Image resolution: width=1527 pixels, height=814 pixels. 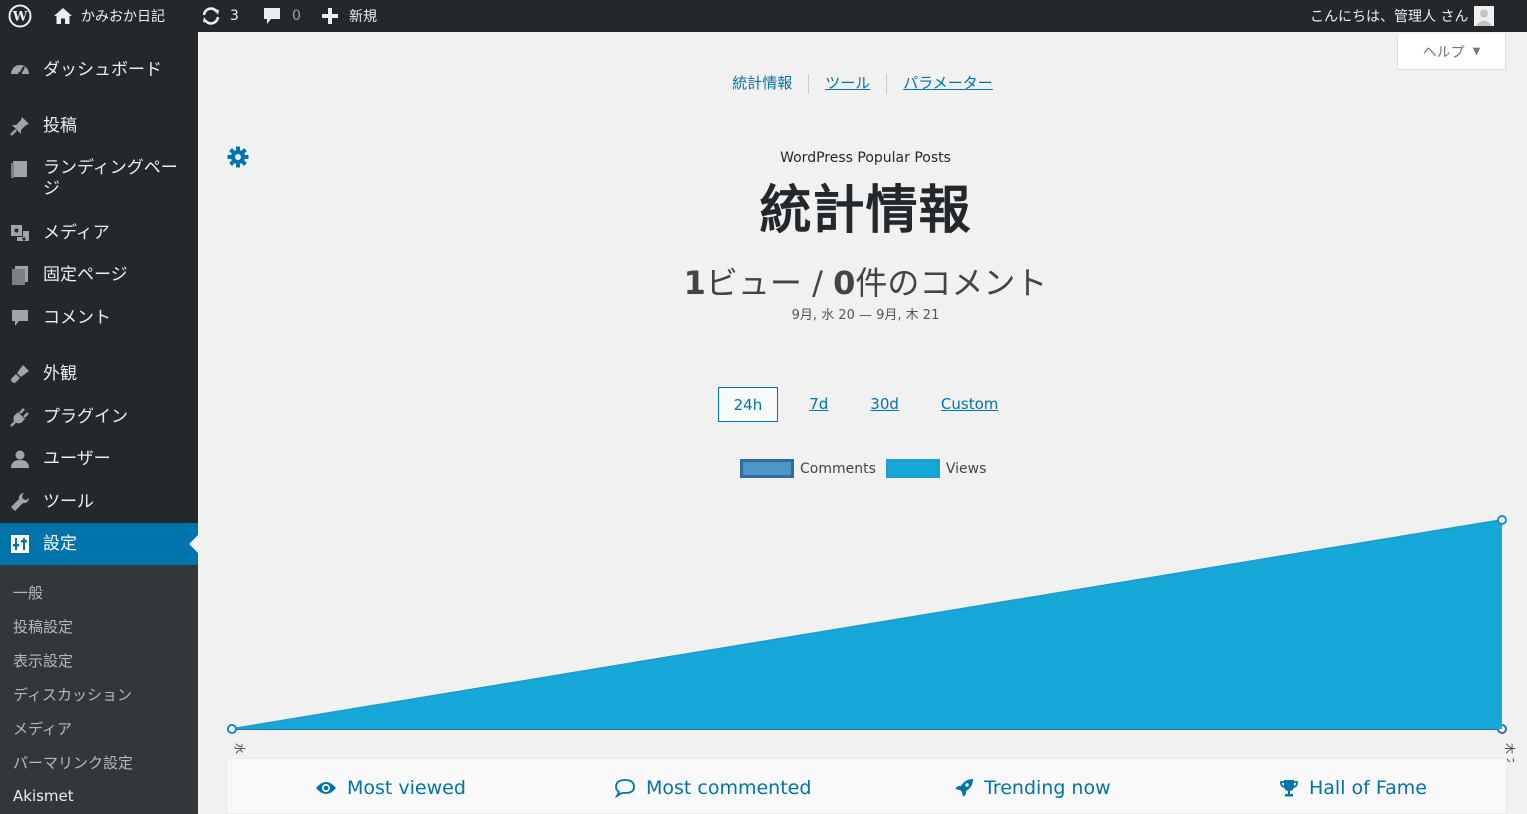 What do you see at coordinates (964, 788) in the screenshot?
I see `rocket-icon` at bounding box center [964, 788].